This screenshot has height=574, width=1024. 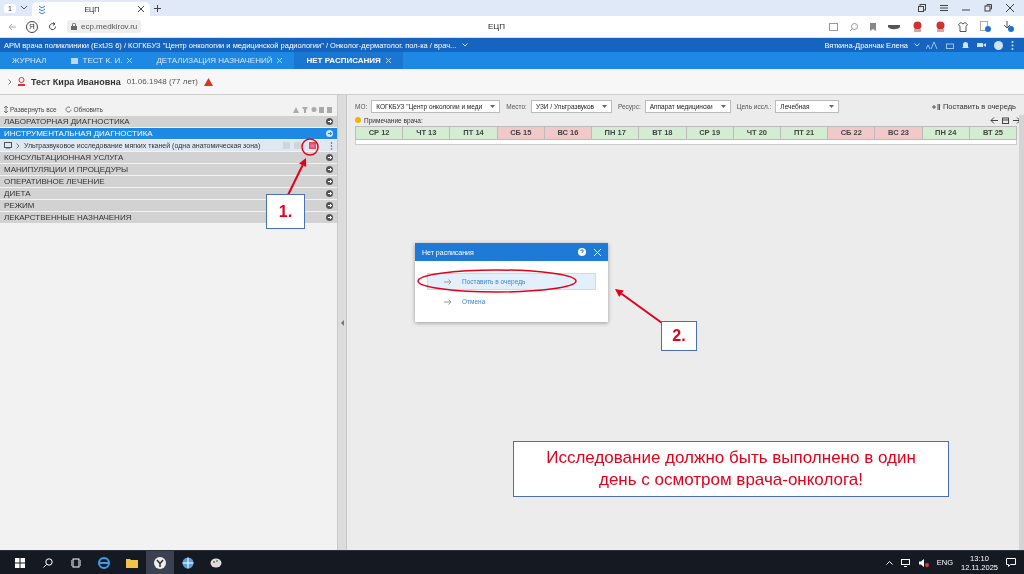 What do you see at coordinates (216, 562) in the screenshot?
I see `paint-icon` at bounding box center [216, 562].